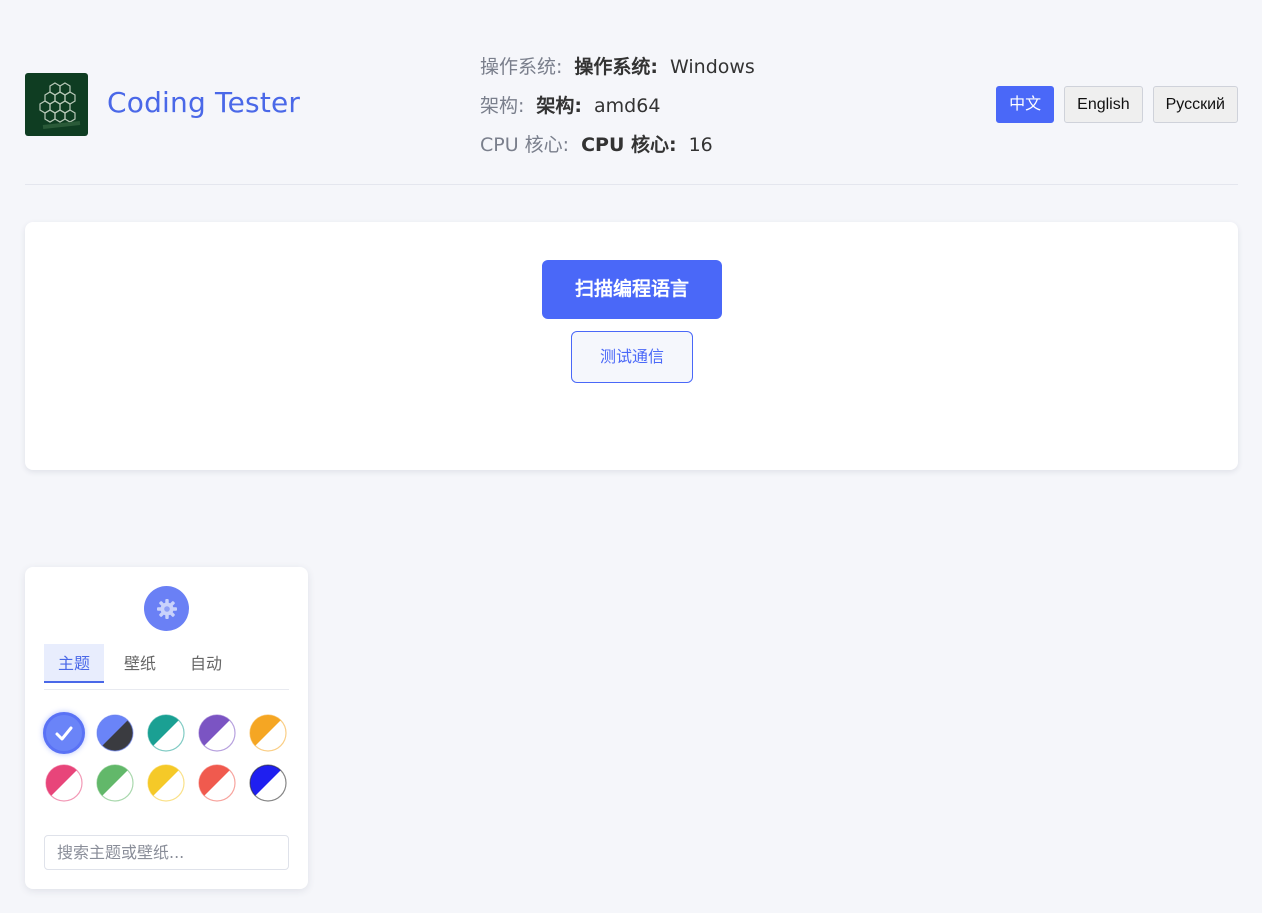 This screenshot has width=1262, height=913. Describe the element at coordinates (166, 783) in the screenshot. I see `theme-swatch-yellow` at that location.